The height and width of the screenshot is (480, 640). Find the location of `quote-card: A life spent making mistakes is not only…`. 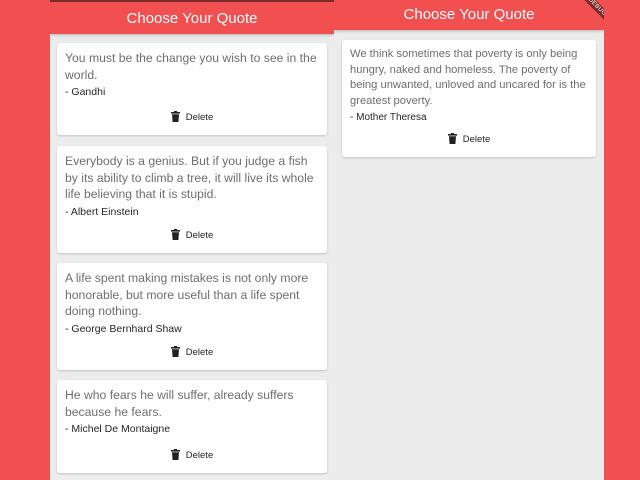

quote-card: A life spent making mistakes is not only… is located at coordinates (192, 316).